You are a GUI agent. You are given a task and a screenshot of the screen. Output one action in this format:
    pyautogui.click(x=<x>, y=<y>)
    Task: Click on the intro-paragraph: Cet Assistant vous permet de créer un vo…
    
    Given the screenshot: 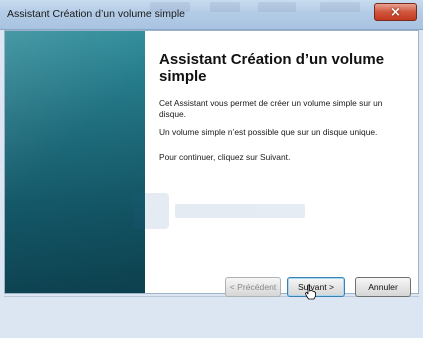 What is the action you would take?
    pyautogui.click(x=271, y=108)
    